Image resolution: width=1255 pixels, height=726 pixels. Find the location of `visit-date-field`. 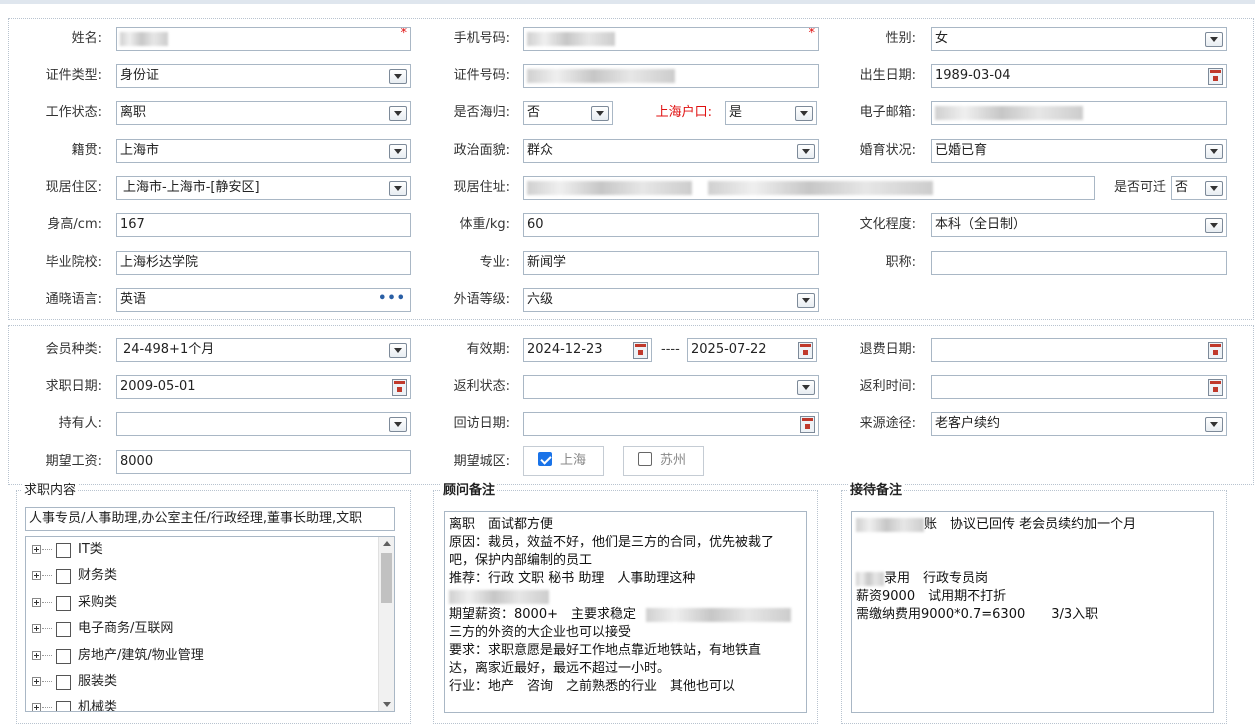

visit-date-field is located at coordinates (671, 424).